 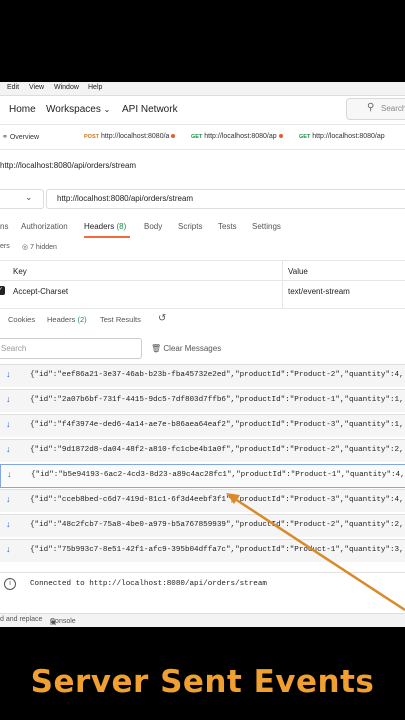 I want to click on video-caption: Server Sent Events, so click(x=202, y=682).